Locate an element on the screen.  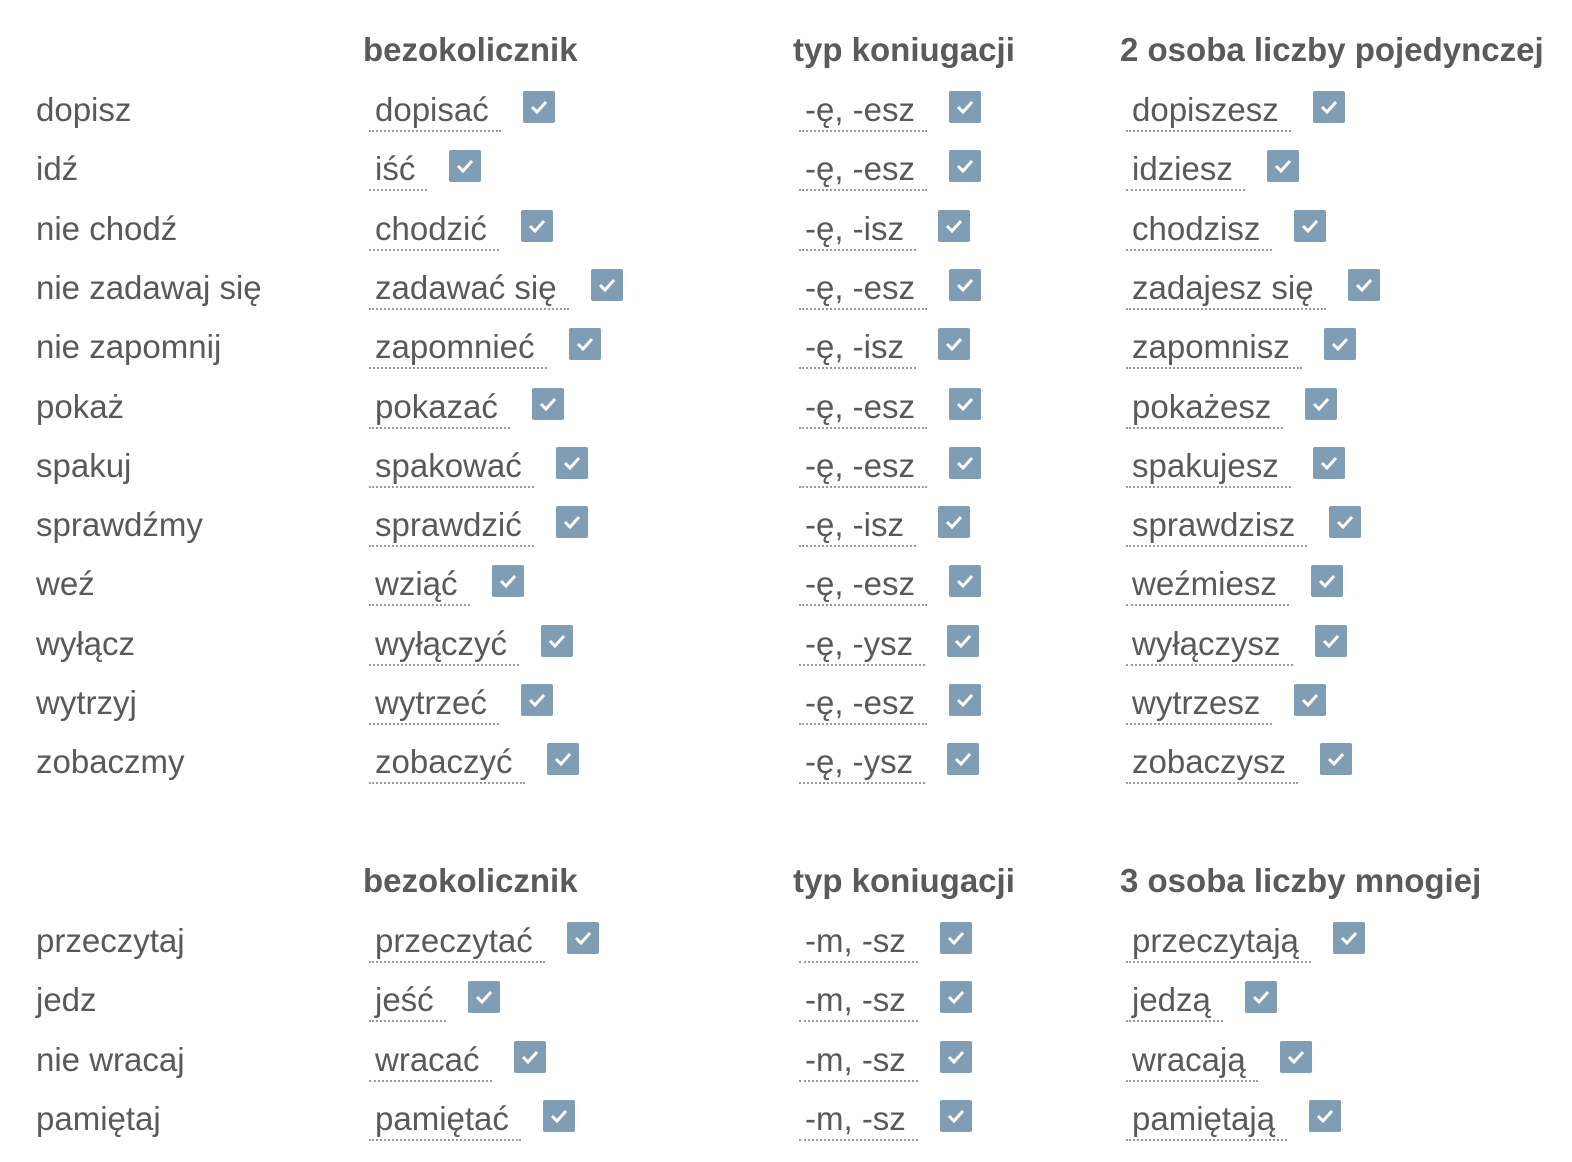
answer-cell-conjugation: -m, -sz is located at coordinates (885, 1001).